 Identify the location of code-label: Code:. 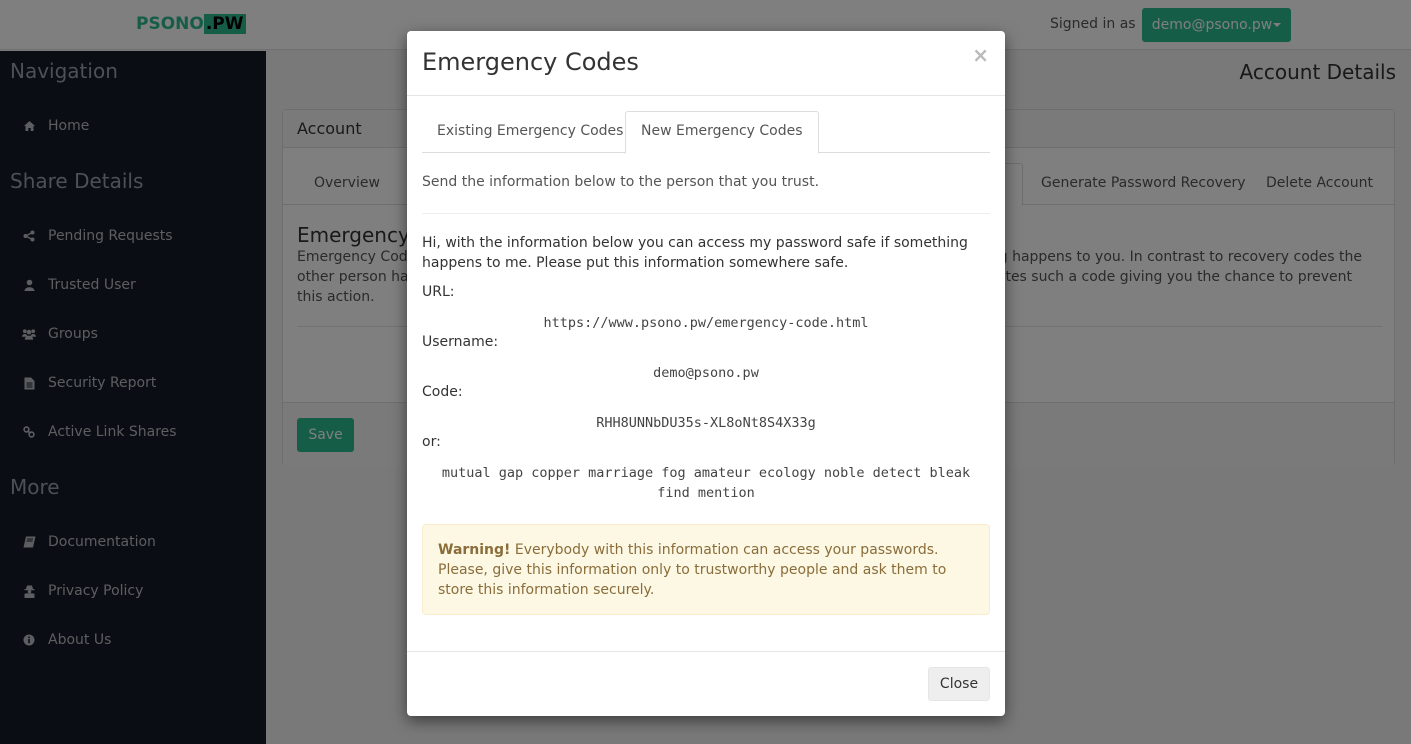
(442, 392).